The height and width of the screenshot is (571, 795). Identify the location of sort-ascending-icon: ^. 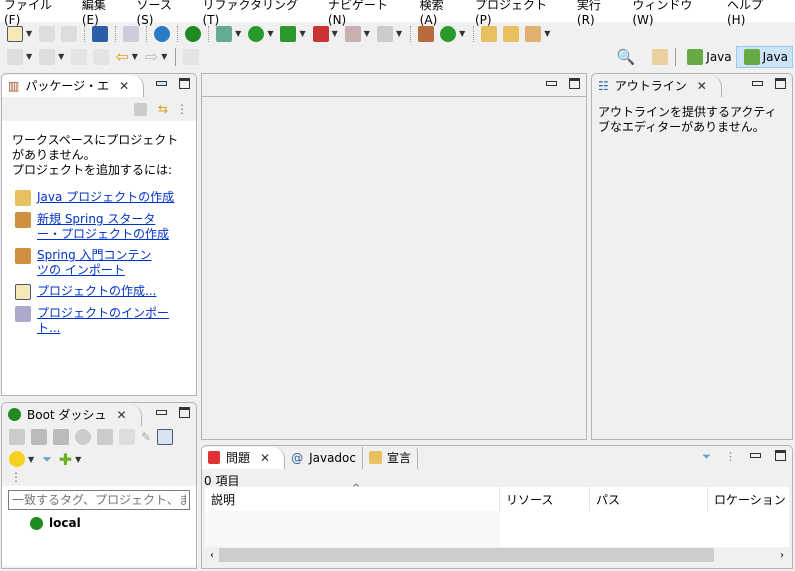
(356, 488).